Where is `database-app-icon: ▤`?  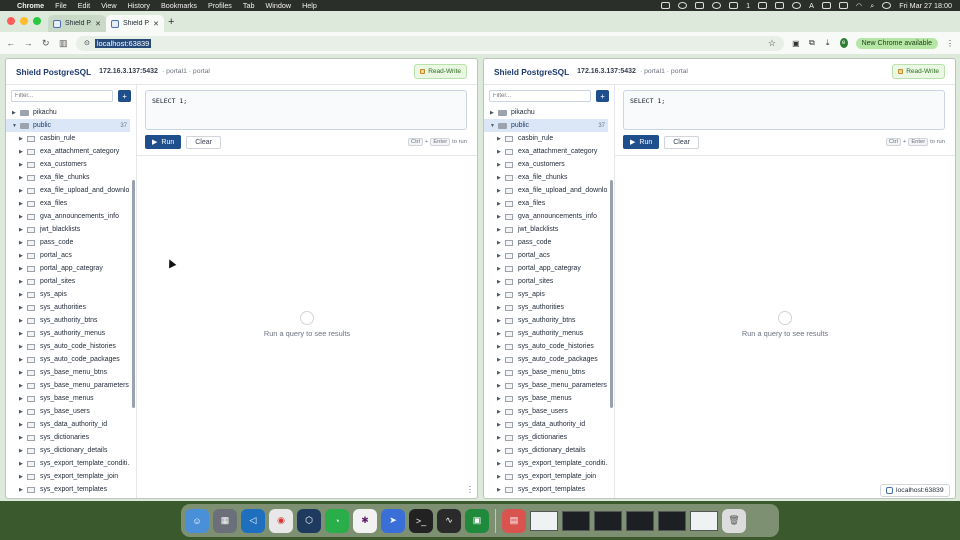 database-app-icon: ▤ is located at coordinates (514, 520).